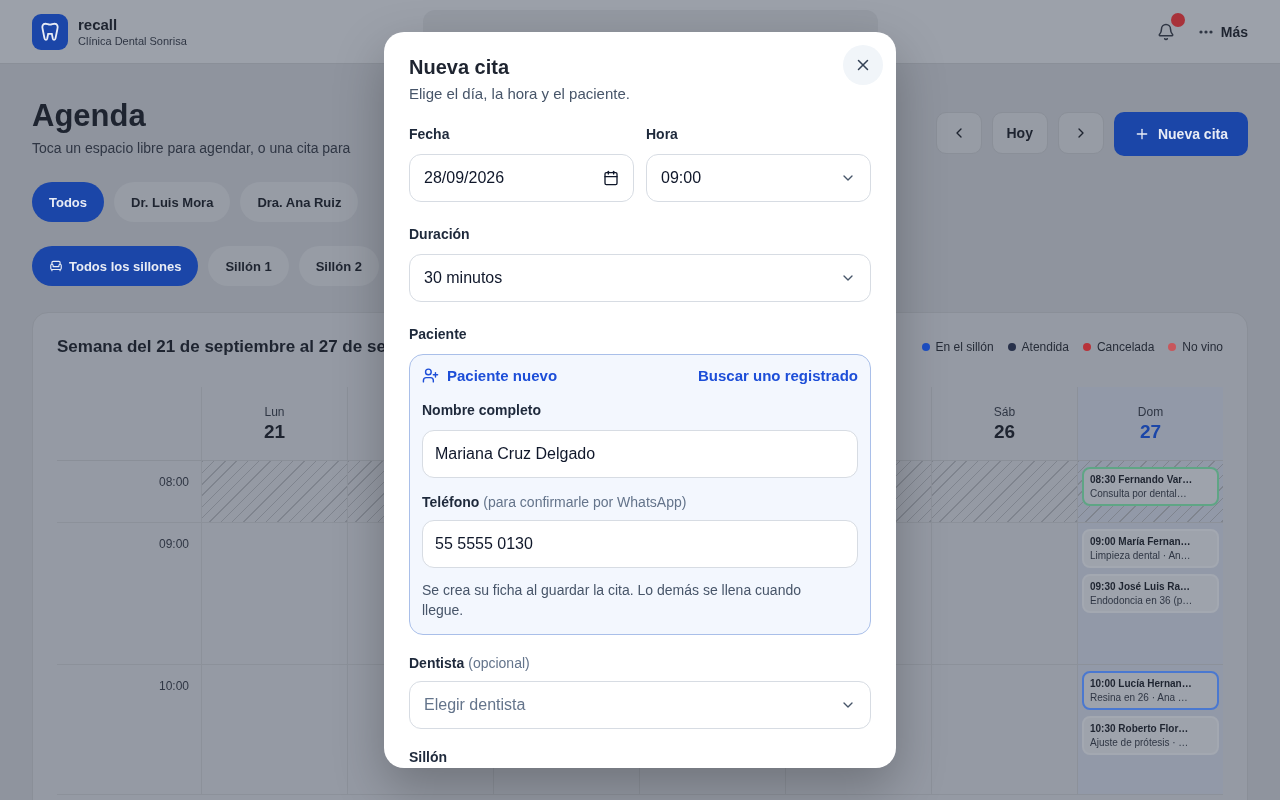 This screenshot has height=800, width=1280. What do you see at coordinates (430, 375) in the screenshot?
I see `add-user-icon` at bounding box center [430, 375].